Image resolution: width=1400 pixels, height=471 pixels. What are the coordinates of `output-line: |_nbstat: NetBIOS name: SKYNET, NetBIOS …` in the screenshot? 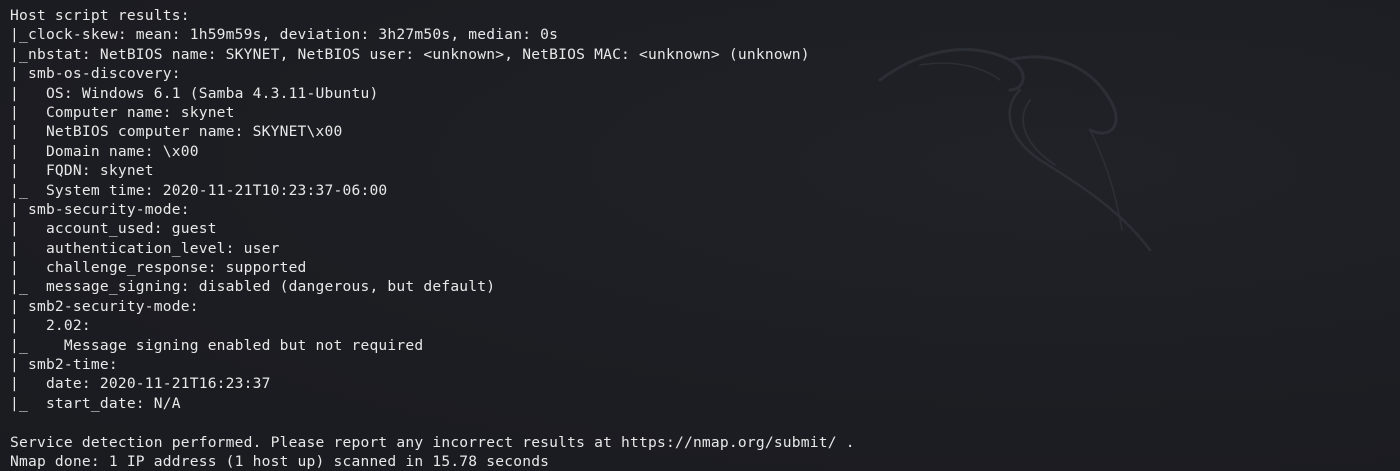 It's located at (410, 54).